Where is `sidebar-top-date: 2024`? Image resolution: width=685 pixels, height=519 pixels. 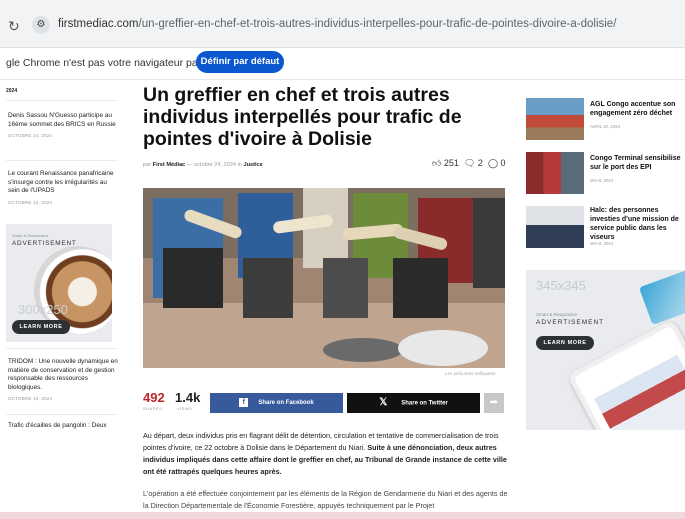 sidebar-top-date: 2024 is located at coordinates (12, 91).